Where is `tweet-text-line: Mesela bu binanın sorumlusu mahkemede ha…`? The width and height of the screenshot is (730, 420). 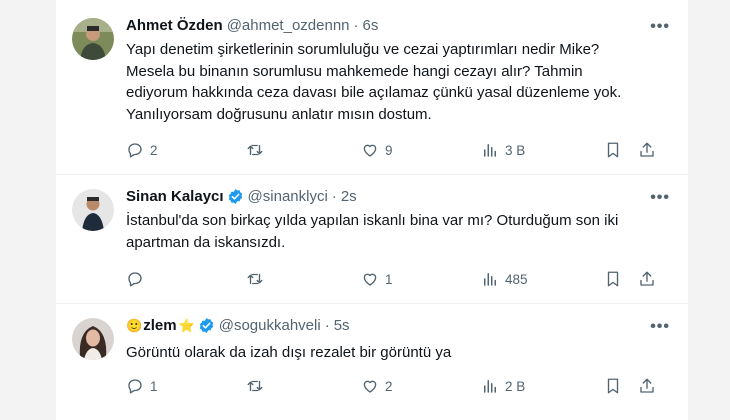
tweet-text-line: Mesela bu binanın sorumlusu mahkemede ha… is located at coordinates (354, 71).